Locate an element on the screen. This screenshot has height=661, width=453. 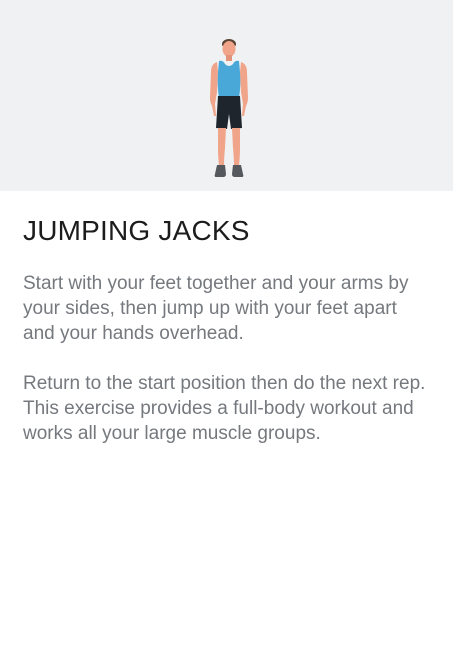
exercise-title: JUMPING JACKS is located at coordinates (136, 230).